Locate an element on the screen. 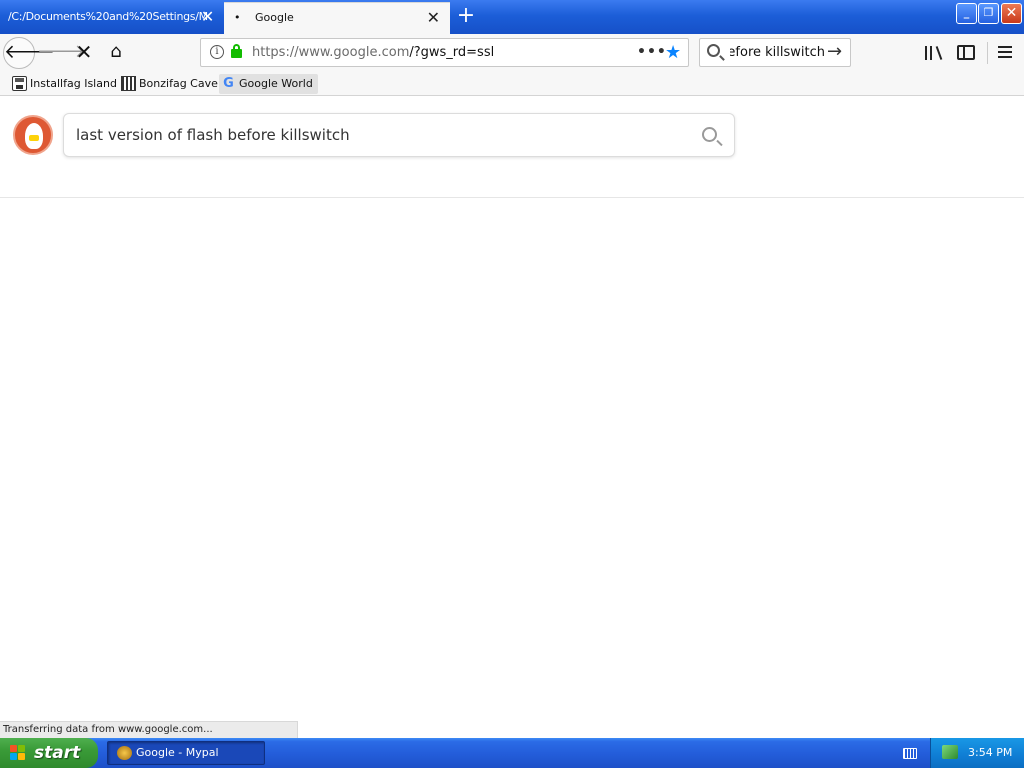 The height and width of the screenshot is (768, 1024). restore-button: ❐ is located at coordinates (988, 13).